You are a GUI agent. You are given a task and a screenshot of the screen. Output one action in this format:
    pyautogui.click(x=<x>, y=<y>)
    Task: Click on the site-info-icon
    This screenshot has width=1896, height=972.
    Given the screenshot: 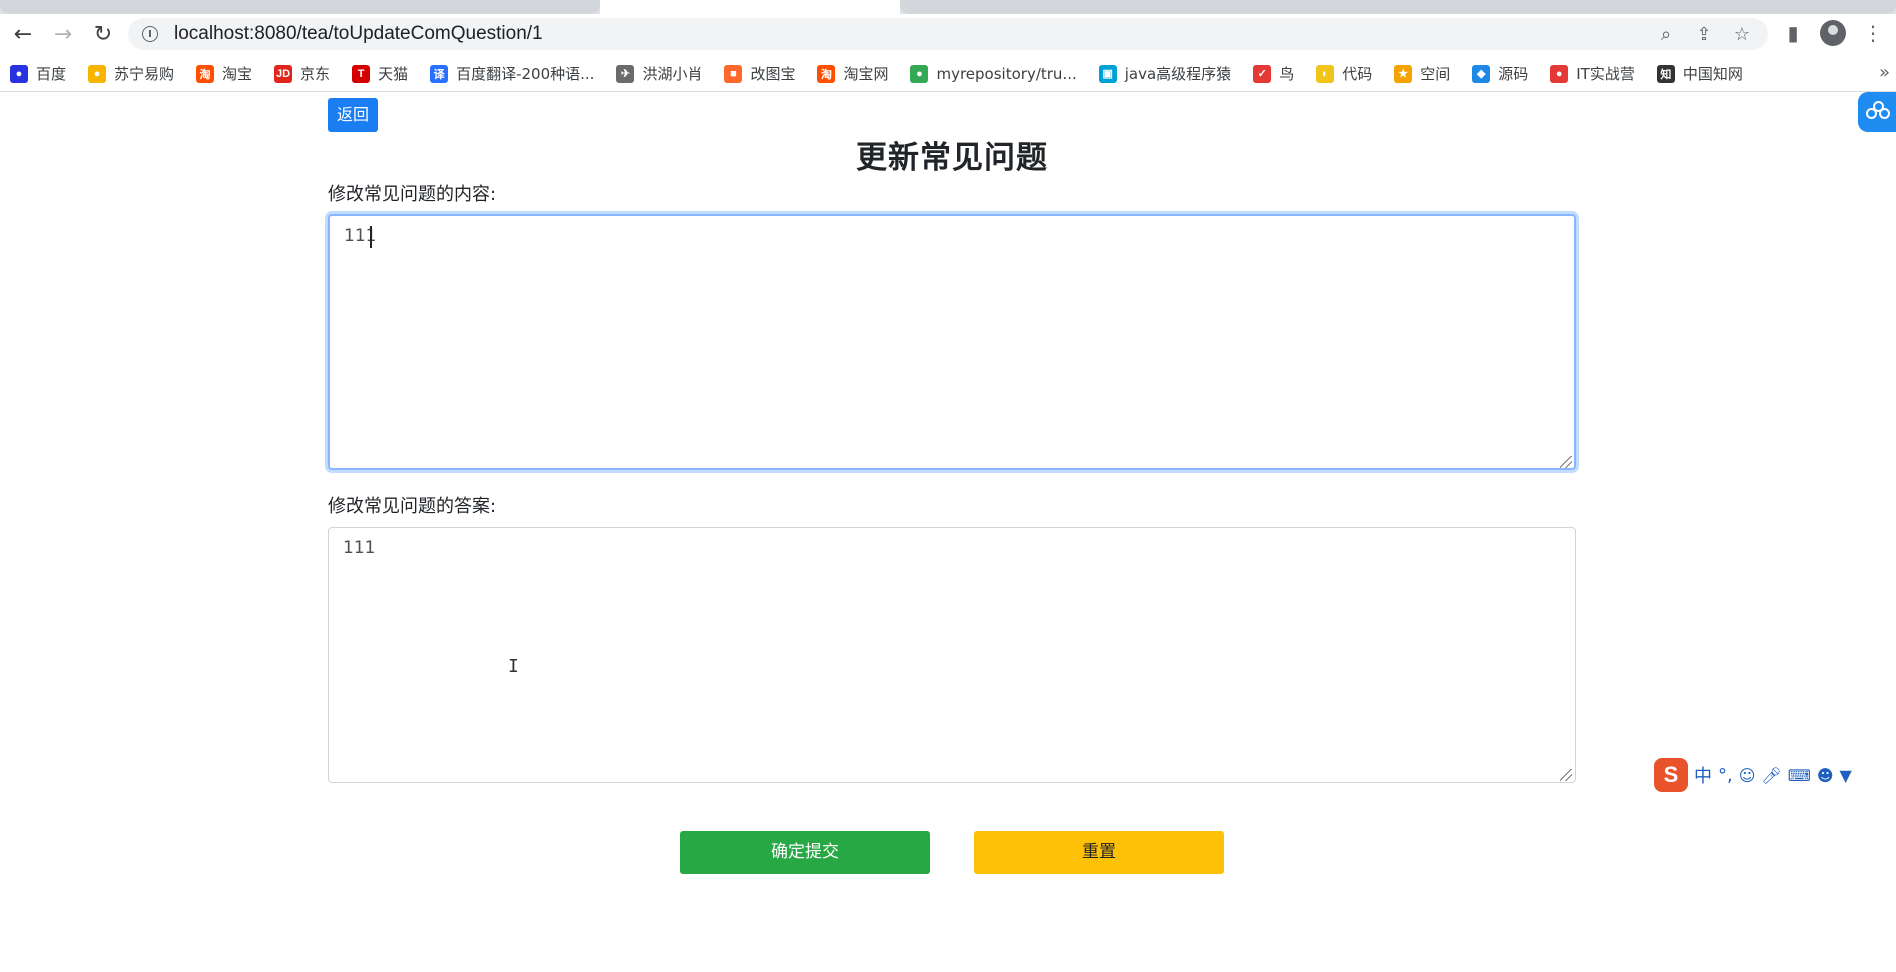 What is the action you would take?
    pyautogui.click(x=150, y=34)
    